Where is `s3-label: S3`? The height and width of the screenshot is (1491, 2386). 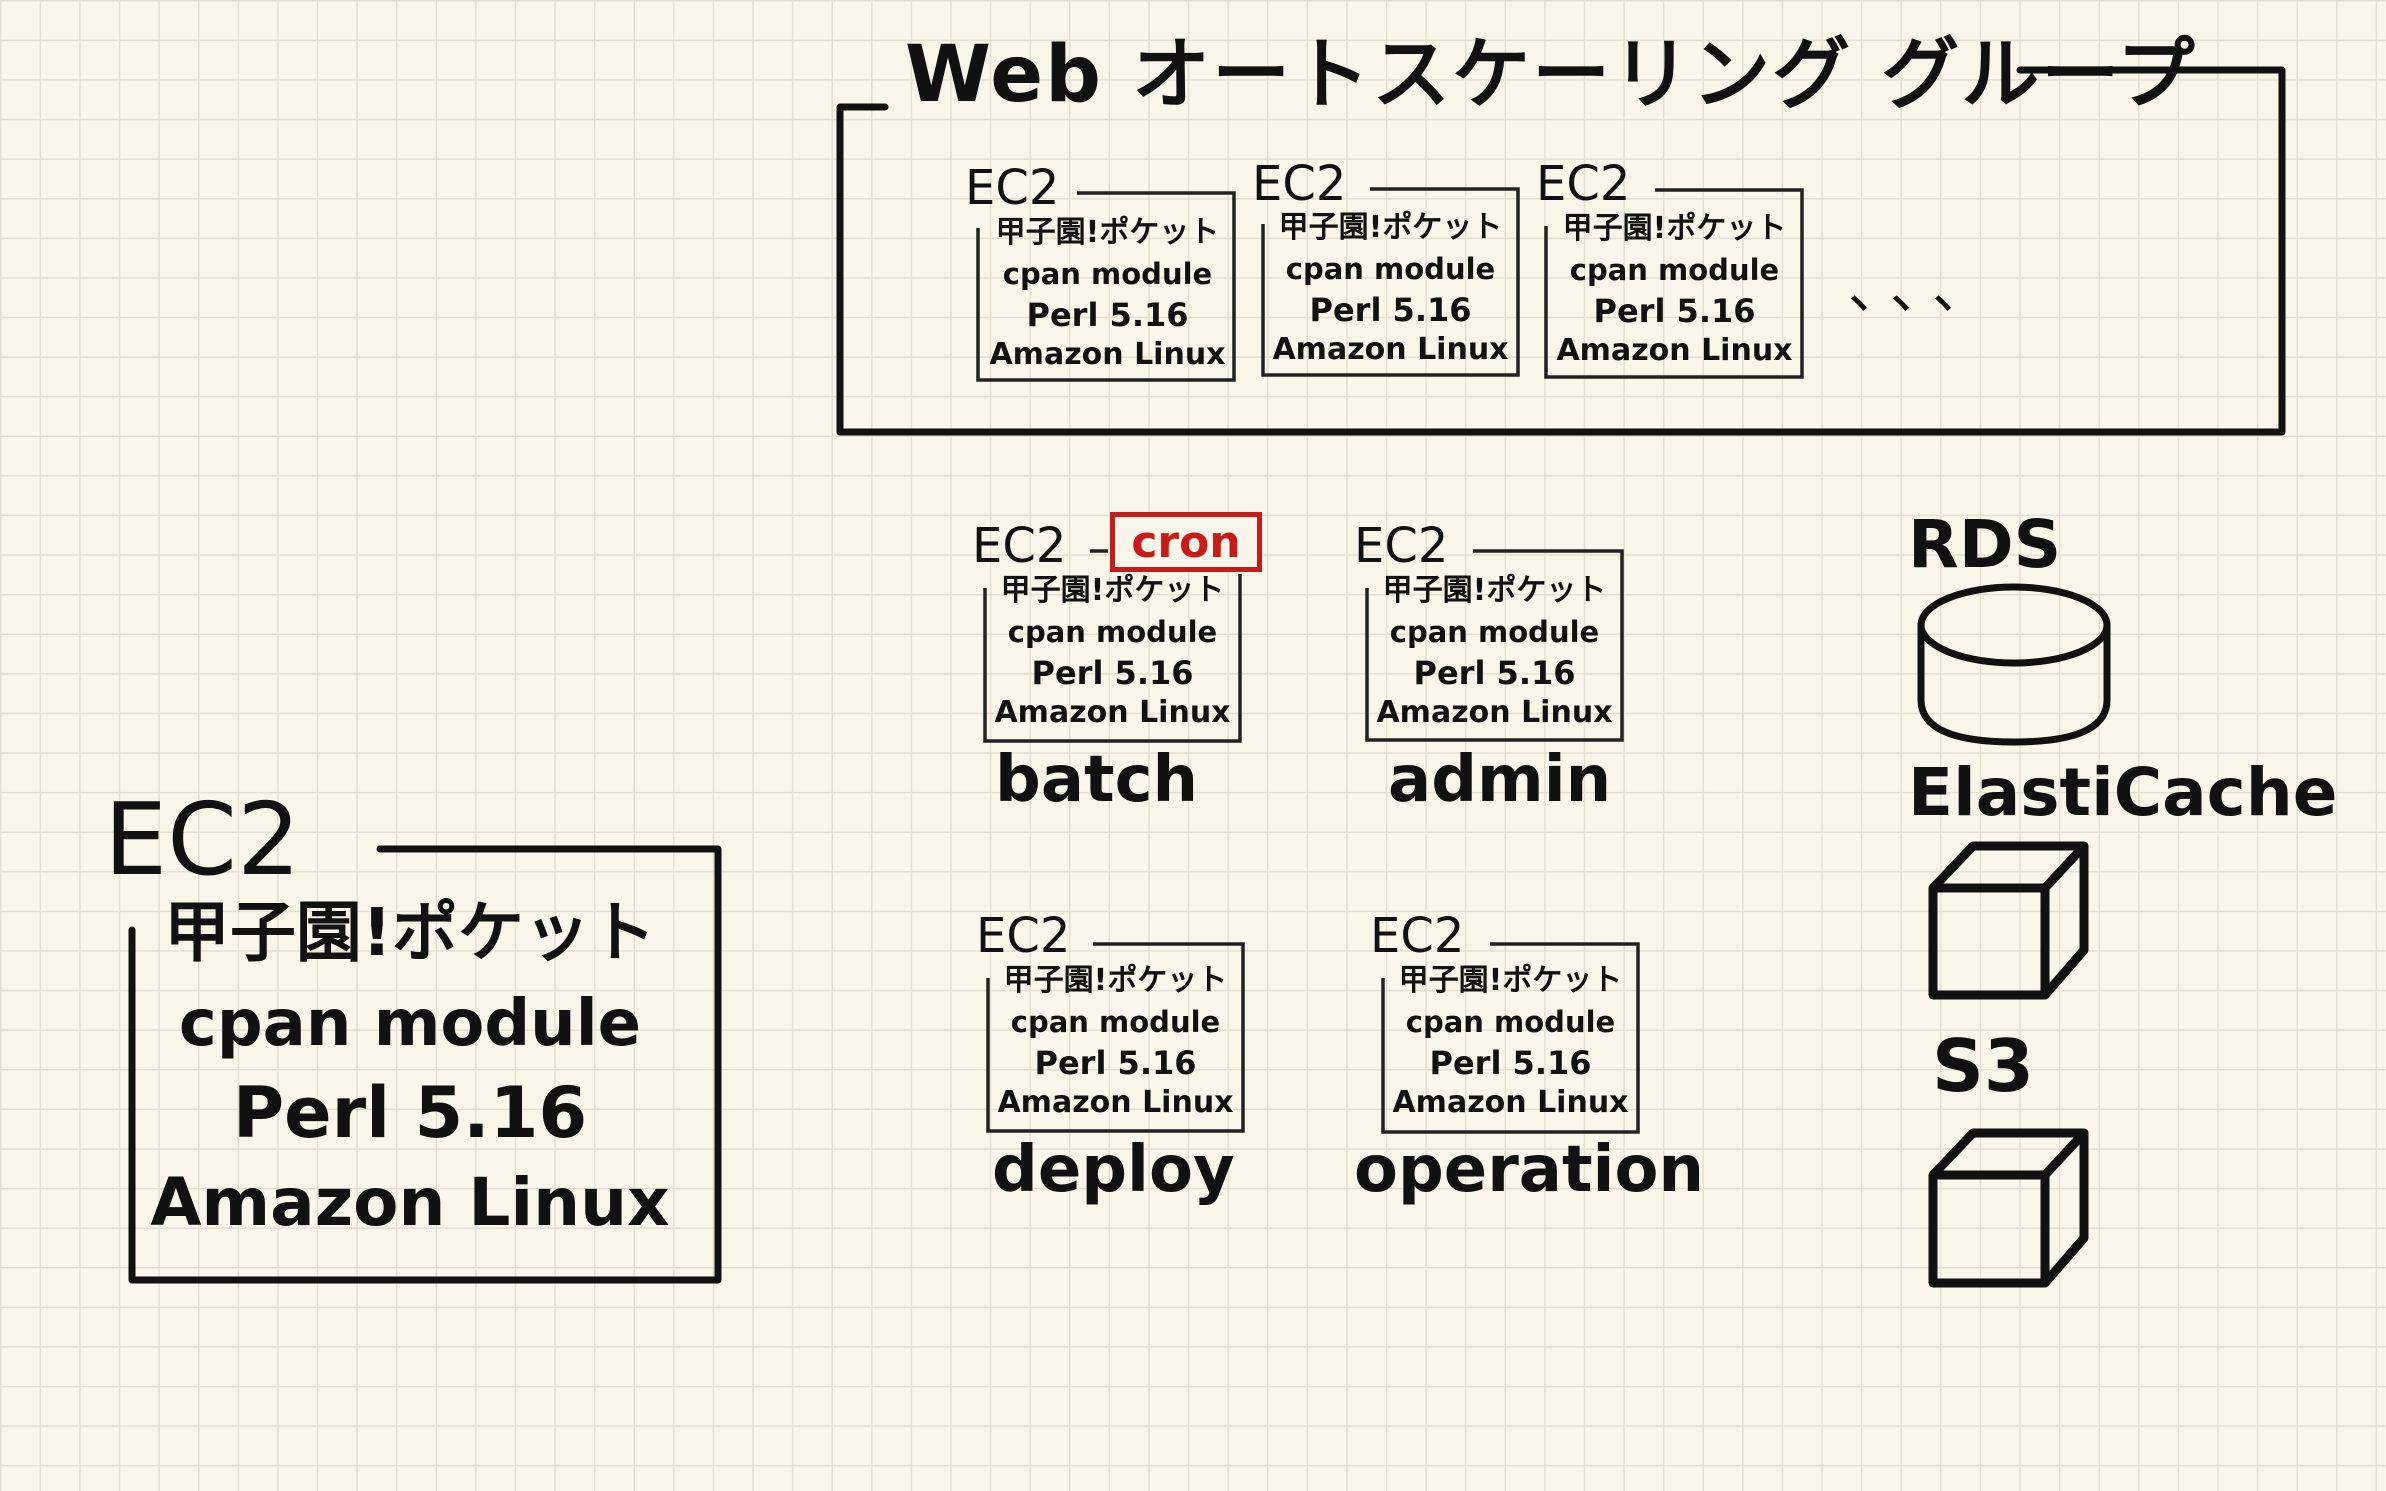 s3-label: S3 is located at coordinates (1983, 1066).